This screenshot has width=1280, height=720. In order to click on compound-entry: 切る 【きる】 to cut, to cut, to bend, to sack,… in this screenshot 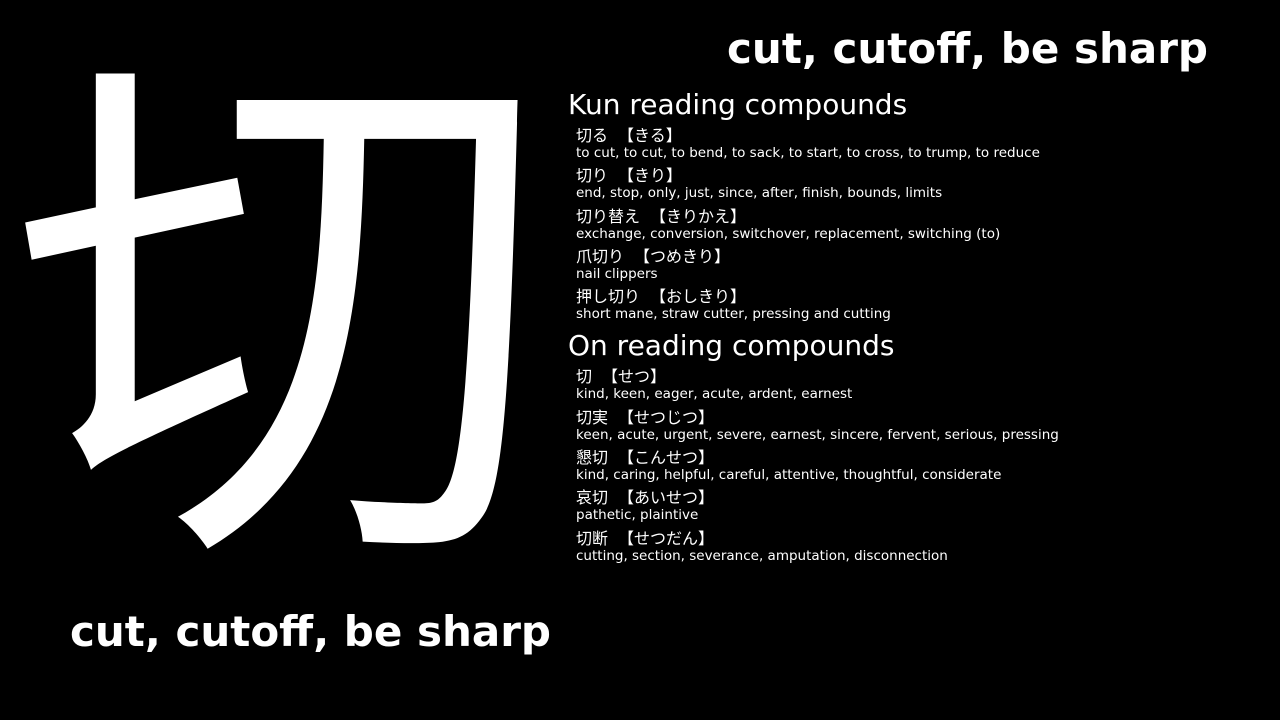, I will do `click(922, 146)`.